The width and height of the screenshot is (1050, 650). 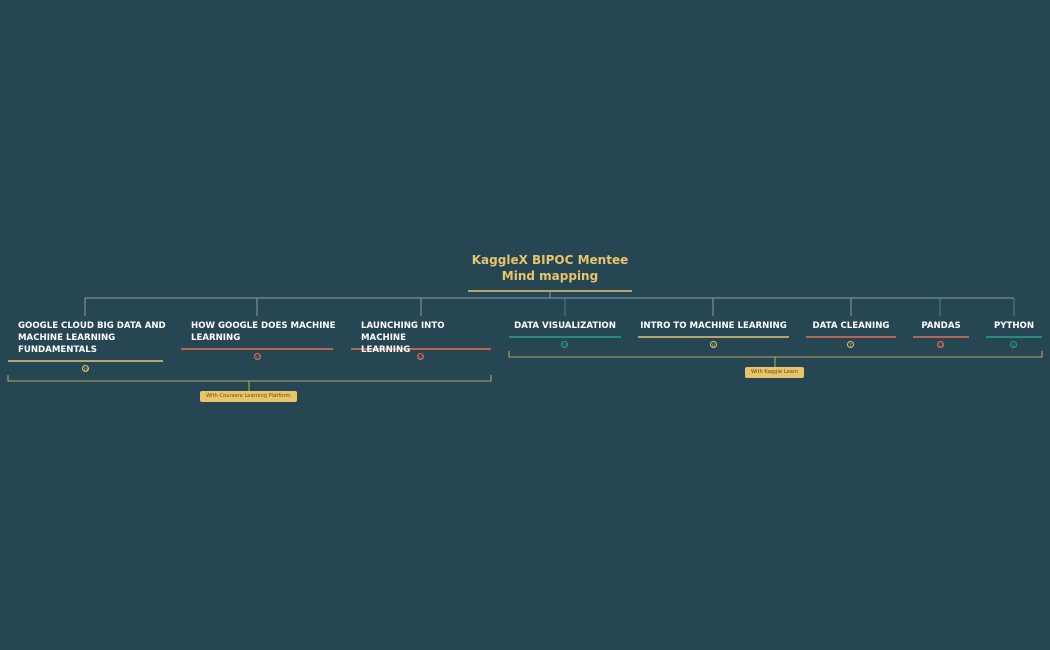 I want to click on topic-line: FUNDAMENTALS, so click(x=57, y=350).